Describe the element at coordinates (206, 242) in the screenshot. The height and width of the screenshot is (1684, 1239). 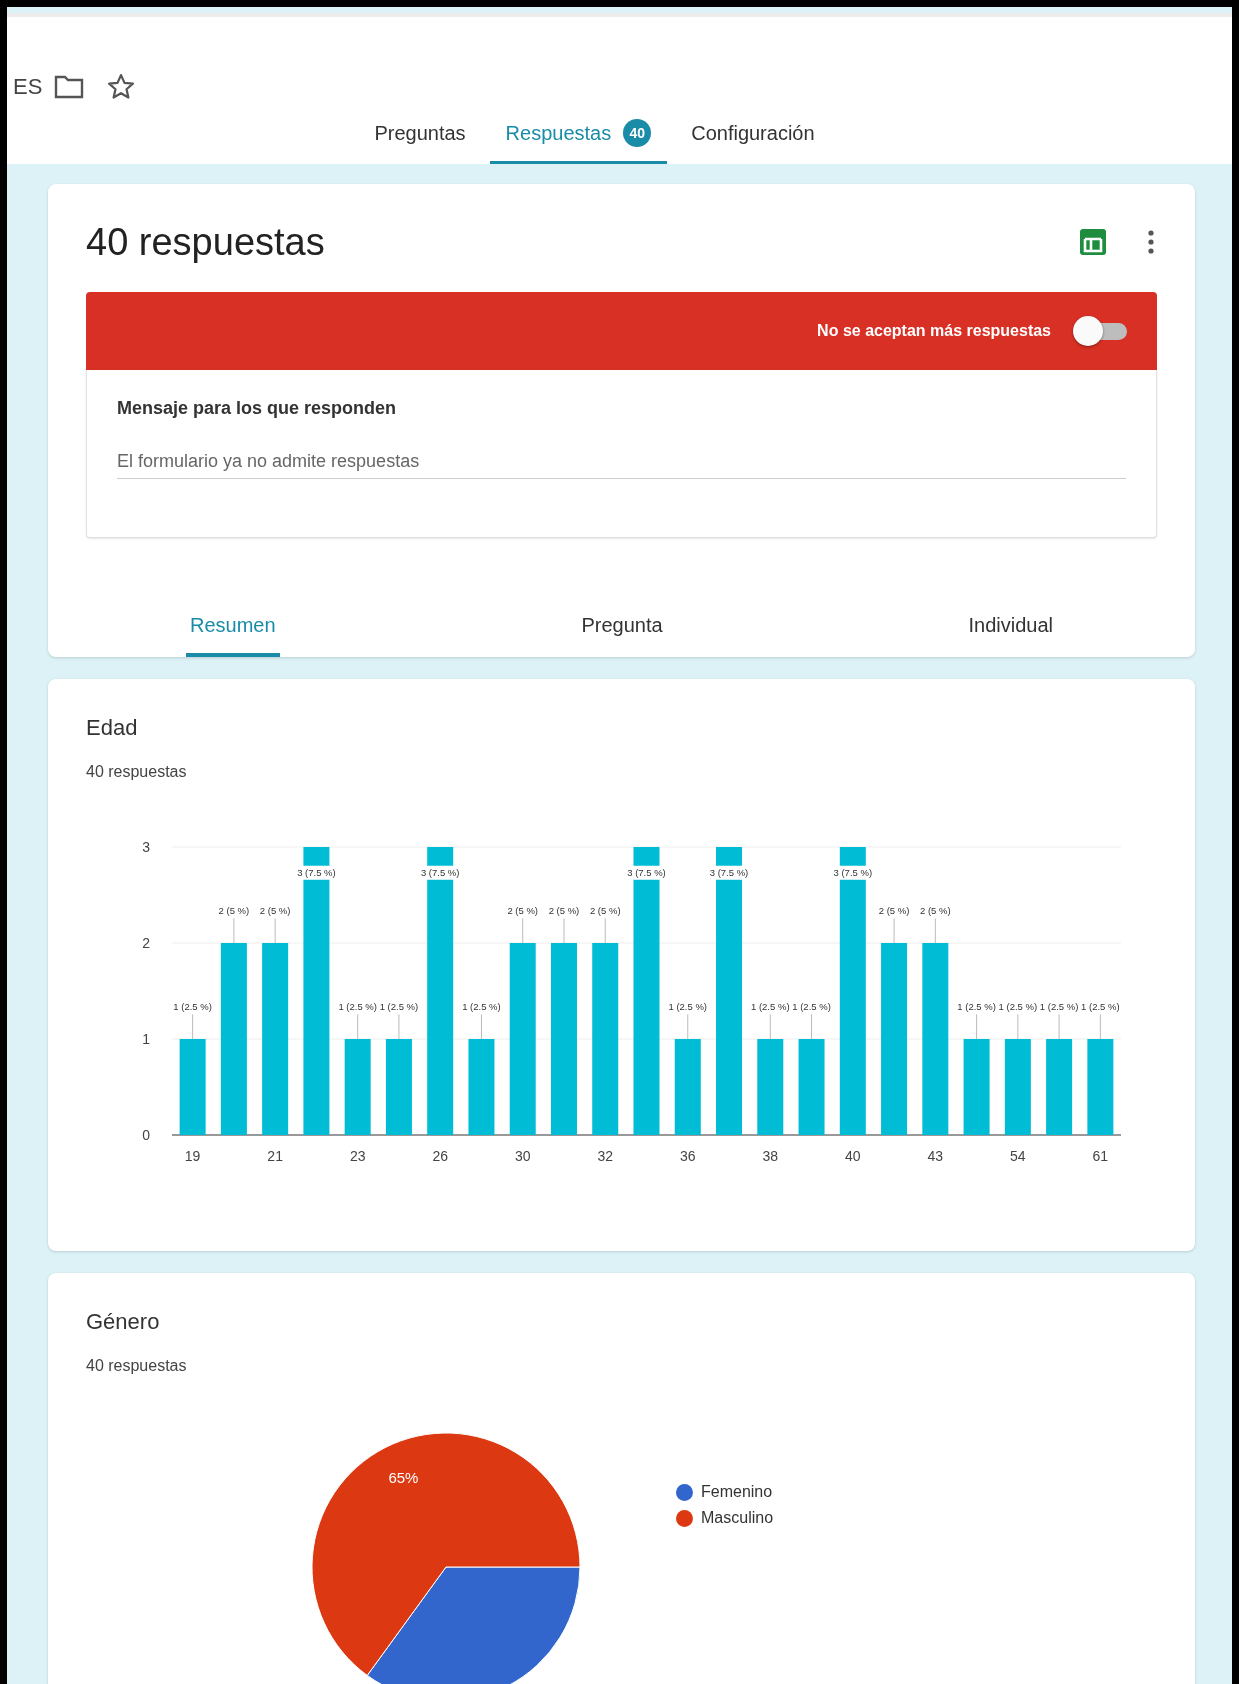
I see `responses-title: 40 respuestas` at that location.